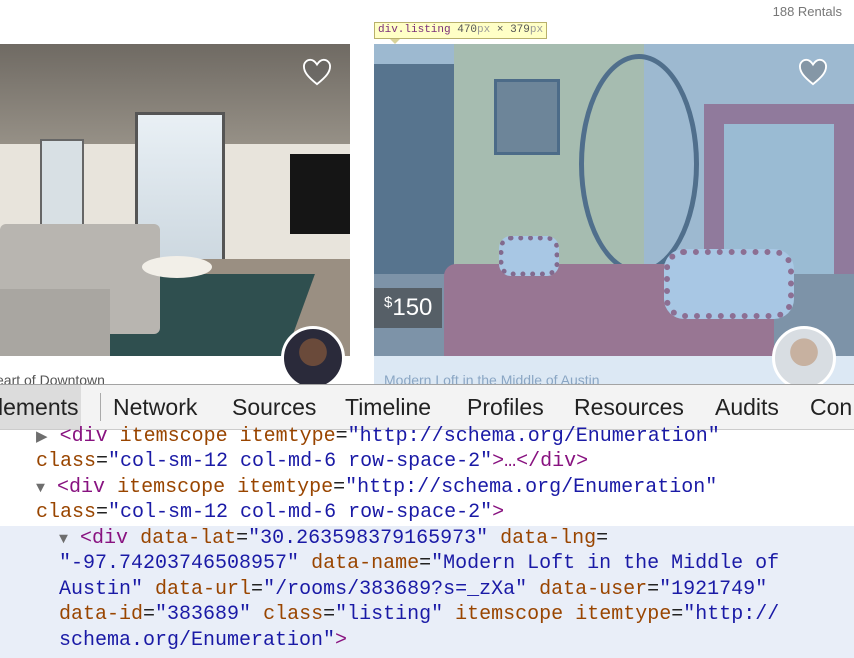 The width and height of the screenshot is (854, 658). Describe the element at coordinates (388, 407) in the screenshot. I see `tab-timeline: Timeline` at that location.